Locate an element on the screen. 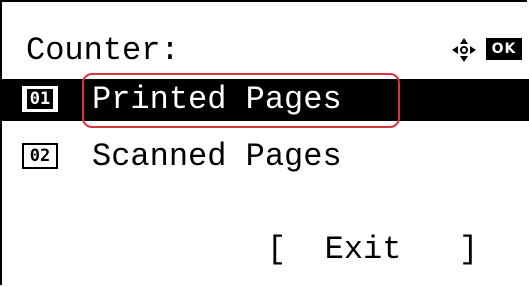  menu-item-label: Printed Pages is located at coordinates (217, 99).